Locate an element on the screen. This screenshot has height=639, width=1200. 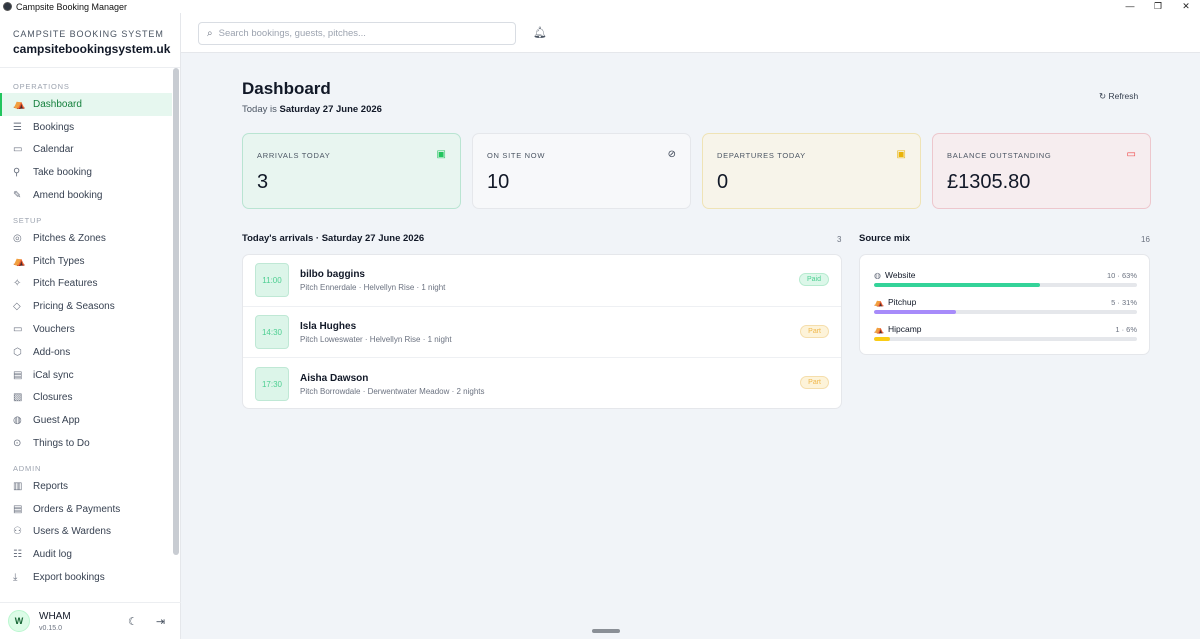
check-circle-icon: ⊘ is located at coordinates (671, 154).